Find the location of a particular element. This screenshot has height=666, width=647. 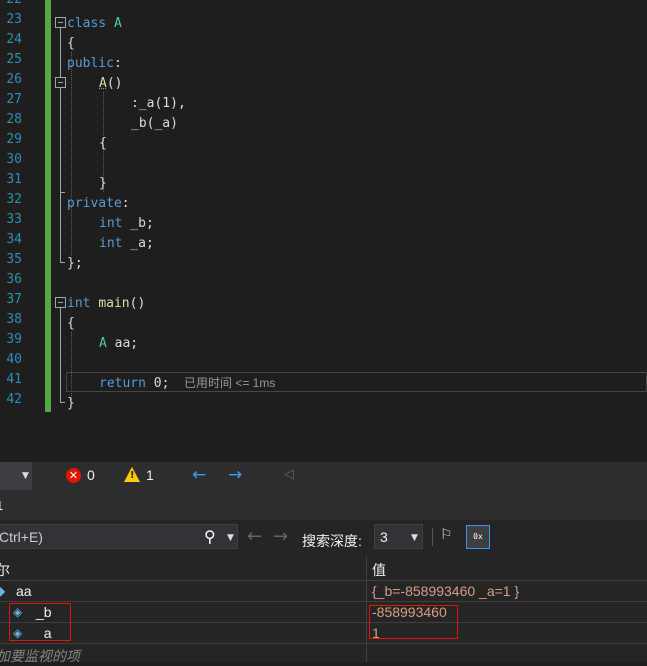

code-token: _a; is located at coordinates (138, 243).